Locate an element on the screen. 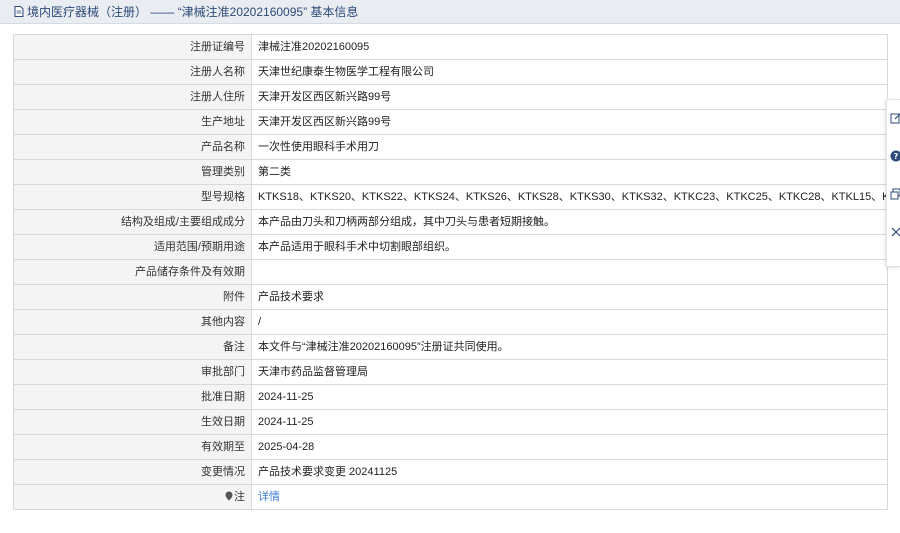  field-label-cell: 备注 is located at coordinates (132, 347).